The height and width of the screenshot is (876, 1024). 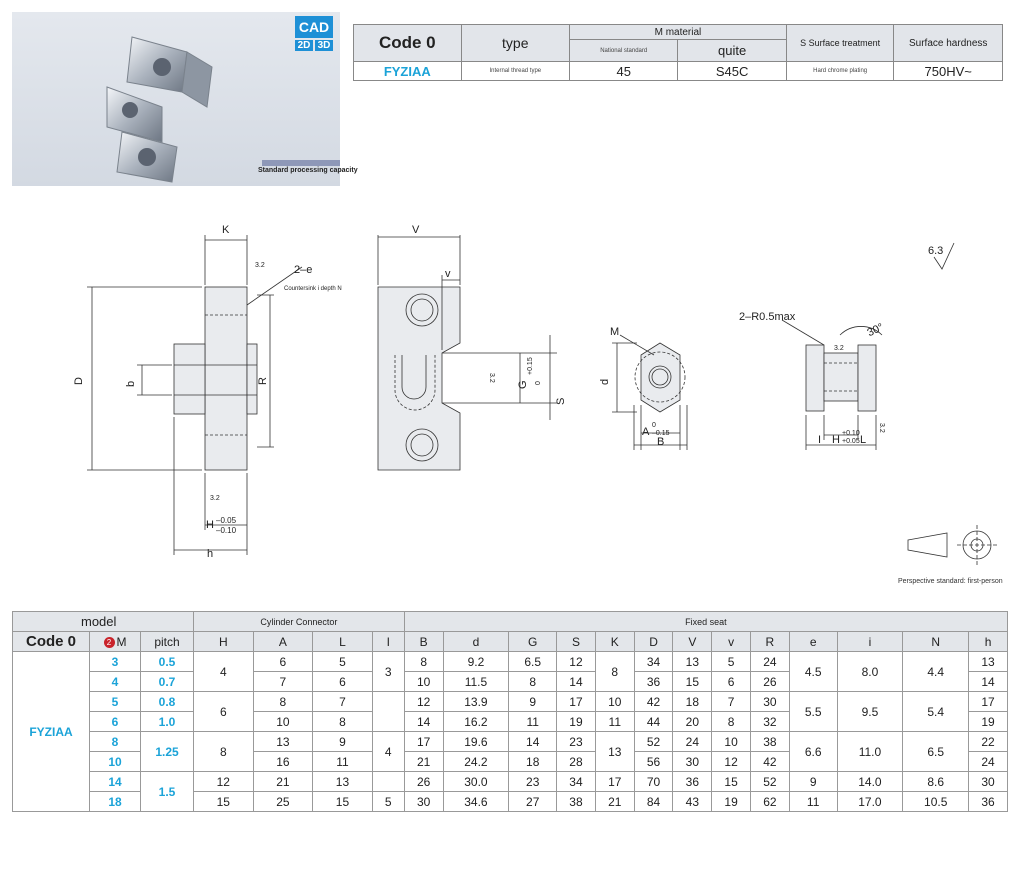 What do you see at coordinates (770, 761) in the screenshot?
I see `cell-R: 42` at bounding box center [770, 761].